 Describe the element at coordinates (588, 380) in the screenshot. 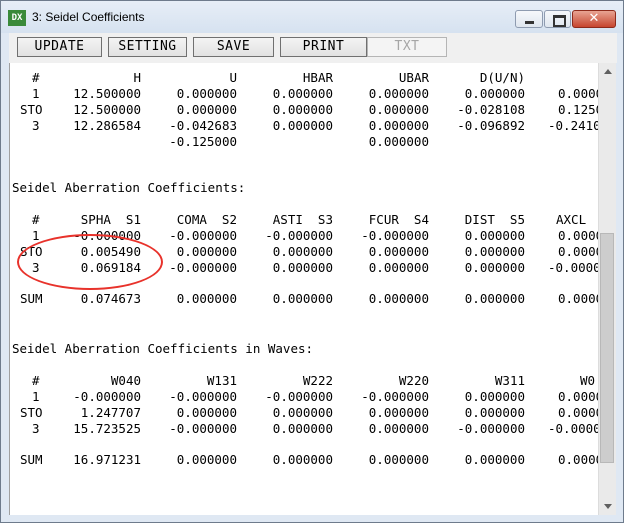

I see `col-header: W0` at that location.